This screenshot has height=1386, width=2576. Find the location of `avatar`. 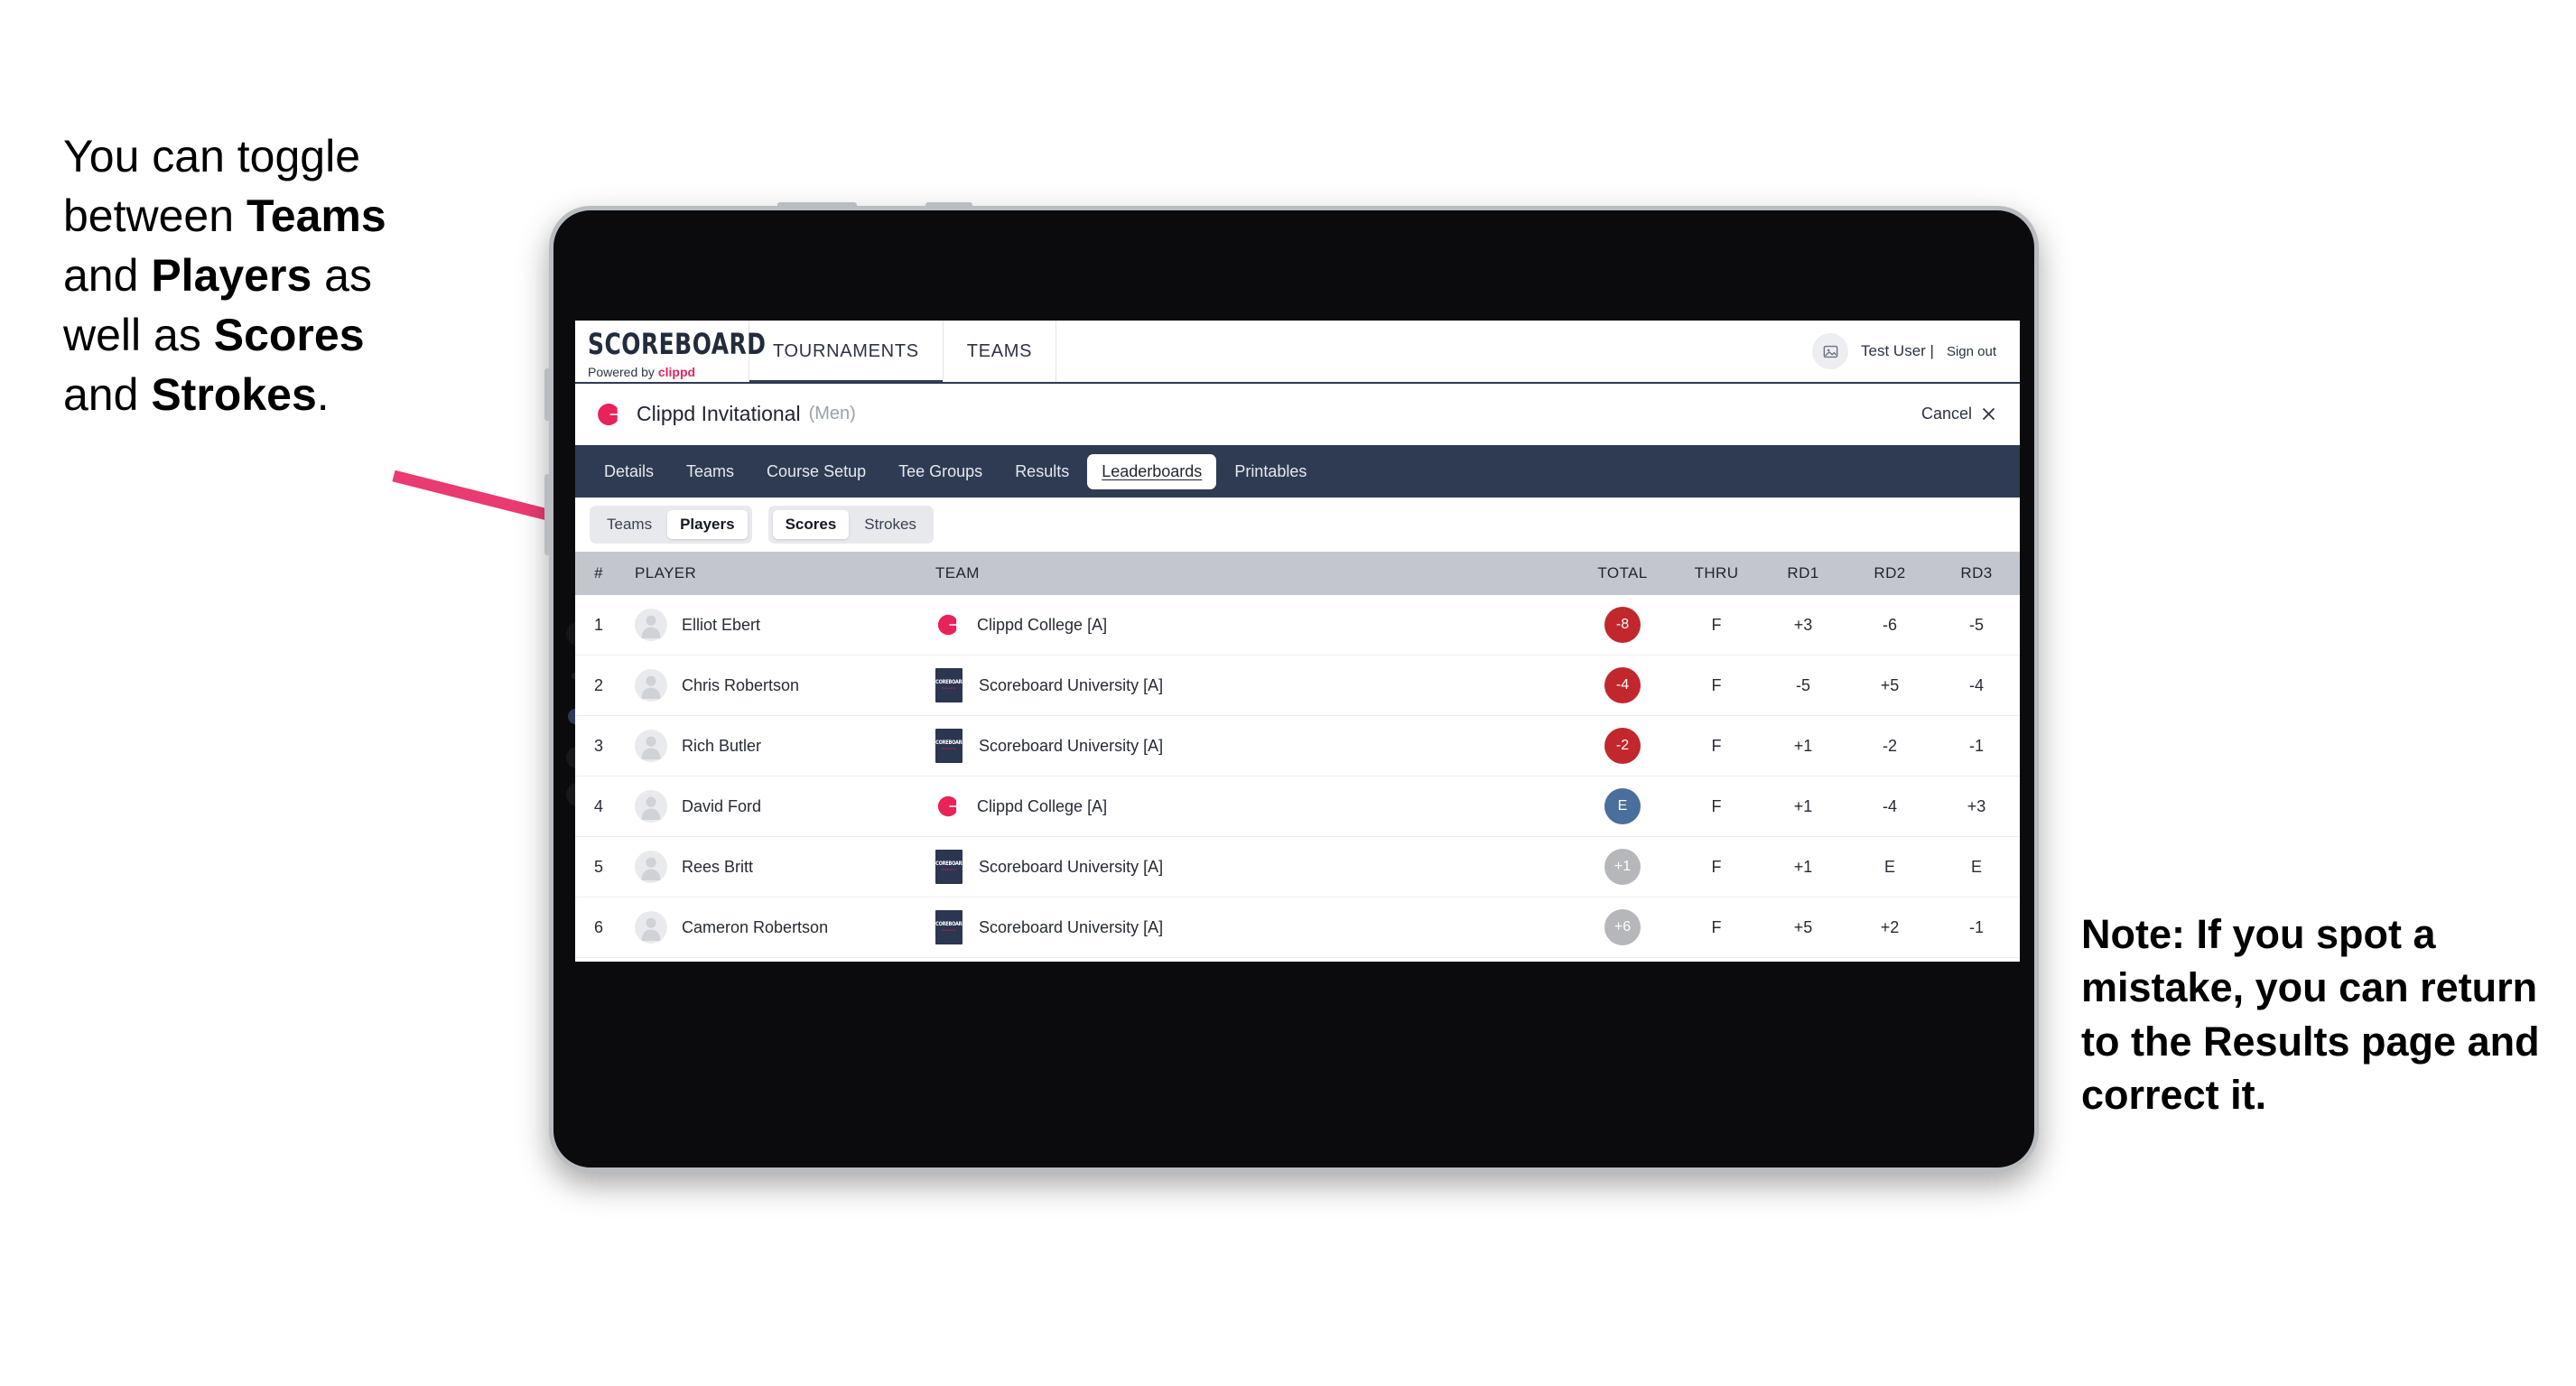

avatar is located at coordinates (1830, 351).